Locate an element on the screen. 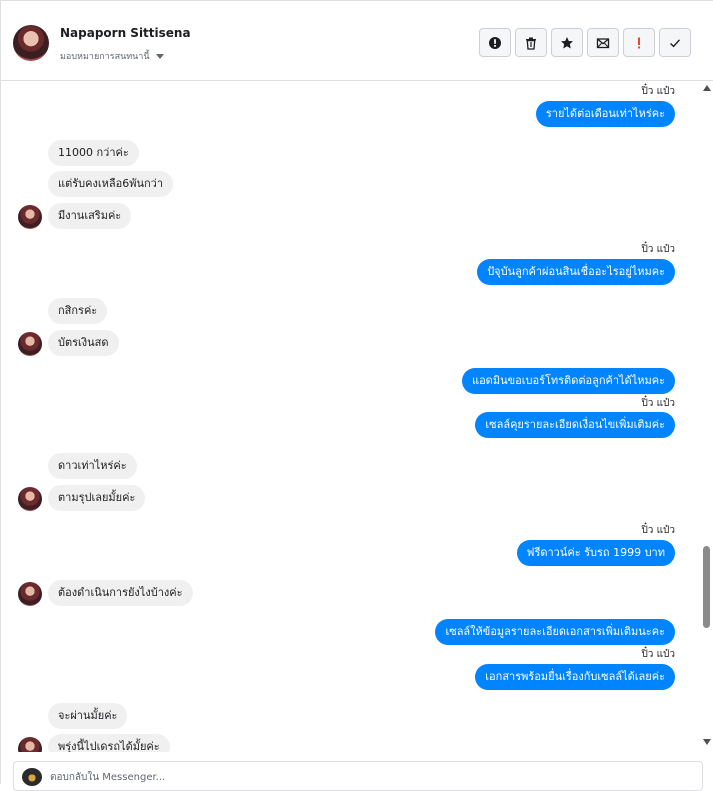 This screenshot has height=791, width=713. scroll-down-arrow-icon is located at coordinates (707, 742).